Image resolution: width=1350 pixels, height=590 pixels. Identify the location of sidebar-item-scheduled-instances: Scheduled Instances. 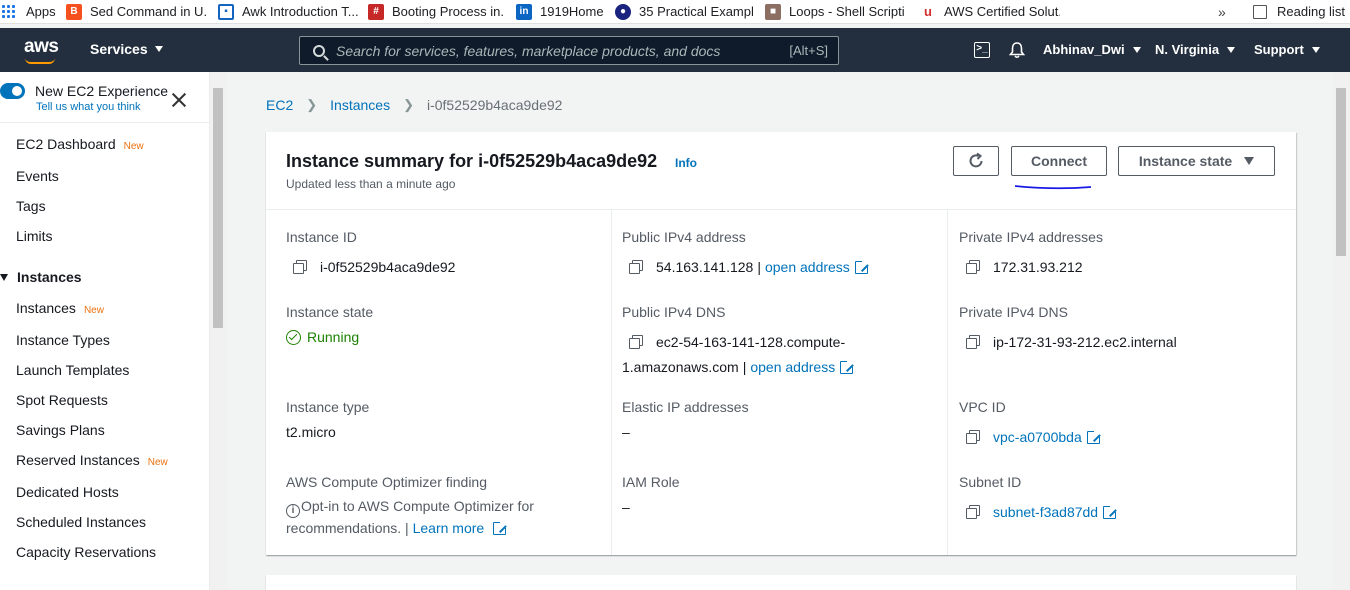
(81, 522).